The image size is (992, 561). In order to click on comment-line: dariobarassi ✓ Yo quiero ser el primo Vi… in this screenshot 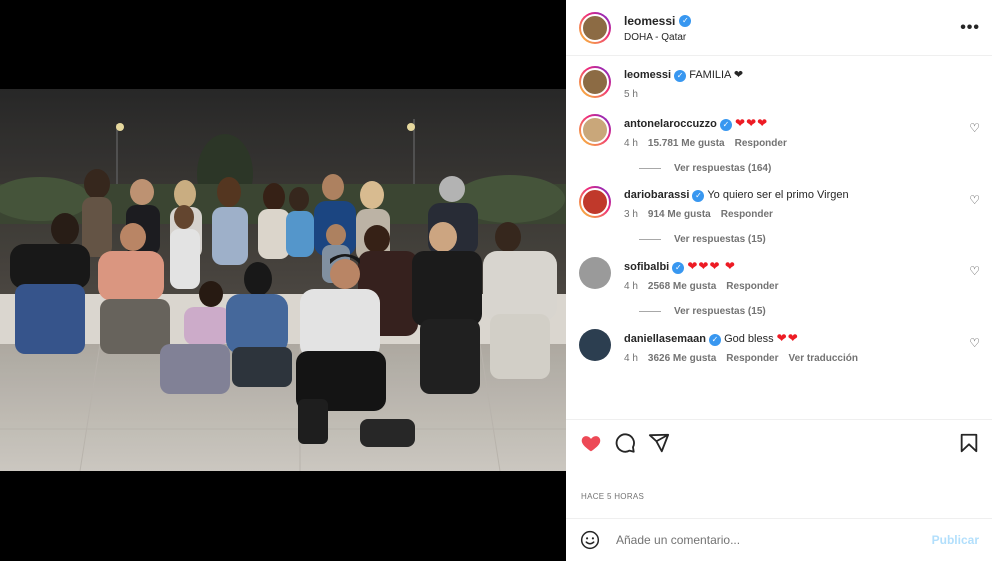, I will do `click(796, 195)`.